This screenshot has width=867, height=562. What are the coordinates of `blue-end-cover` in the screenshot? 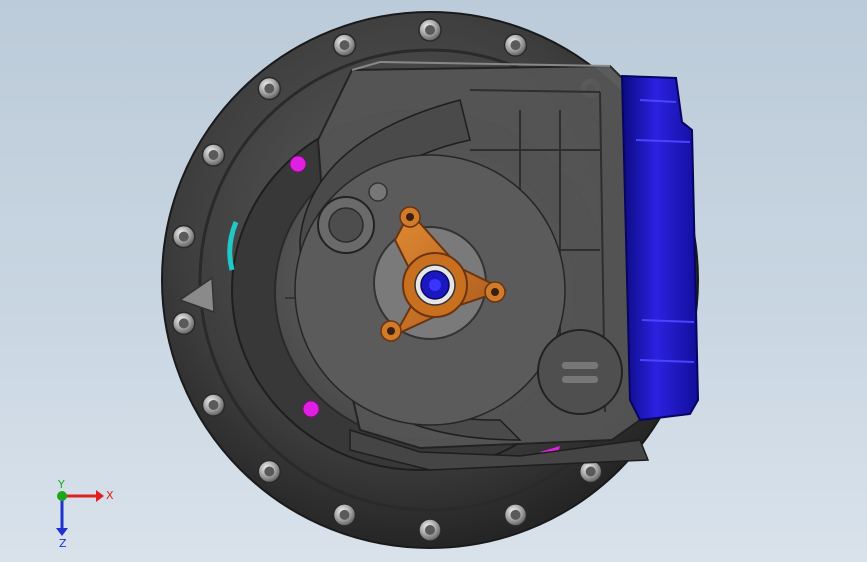 It's located at (660, 248).